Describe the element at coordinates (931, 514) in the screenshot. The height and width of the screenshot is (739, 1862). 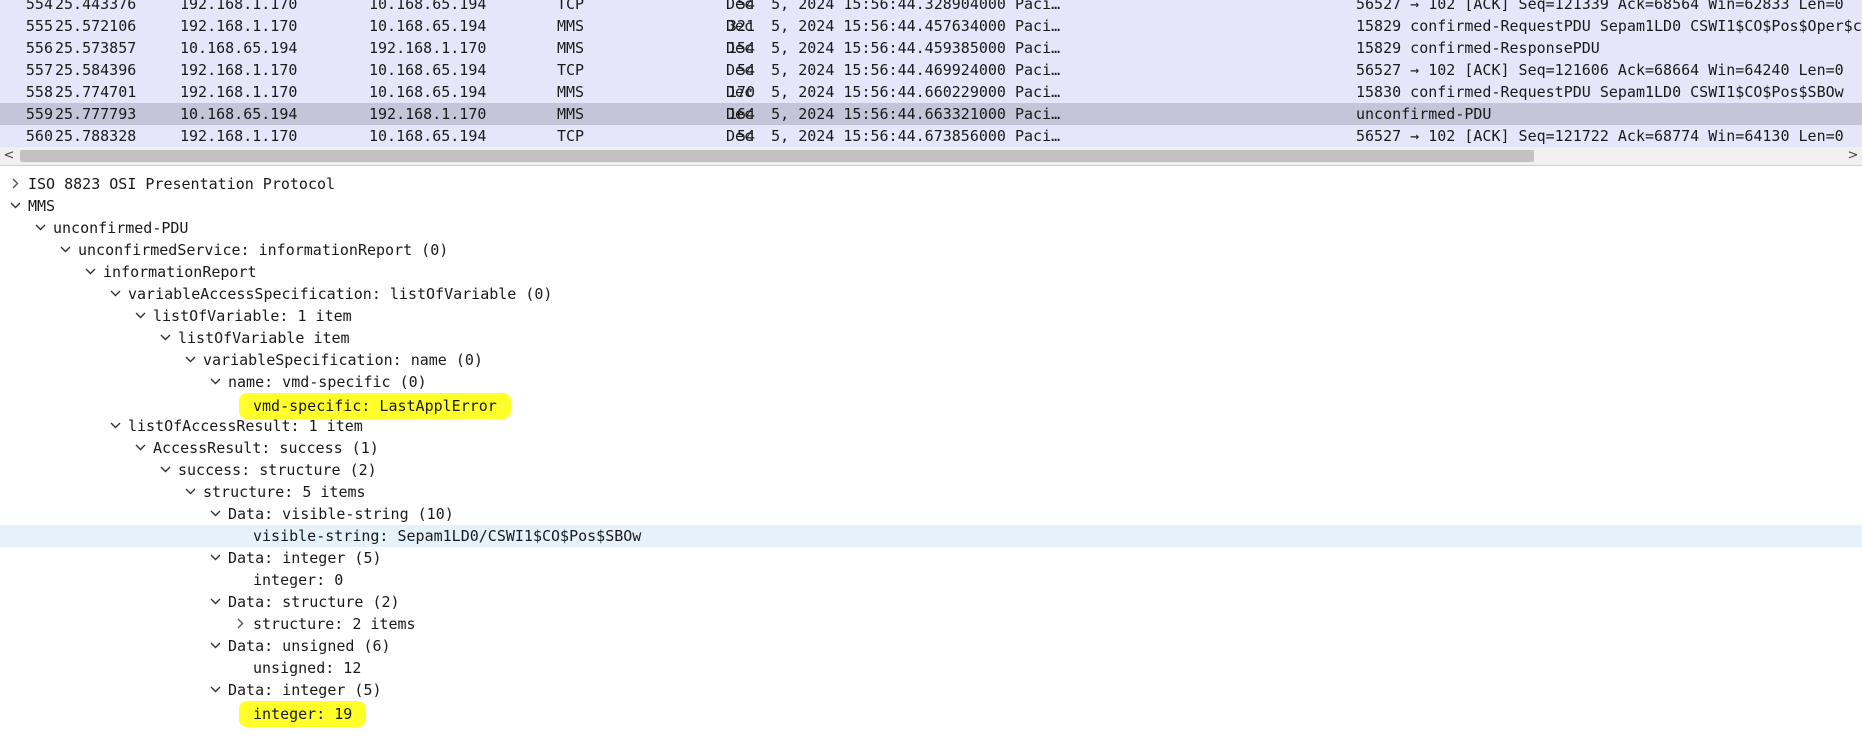
I see `detail-tree-row: Data: visible-string (10)` at that location.